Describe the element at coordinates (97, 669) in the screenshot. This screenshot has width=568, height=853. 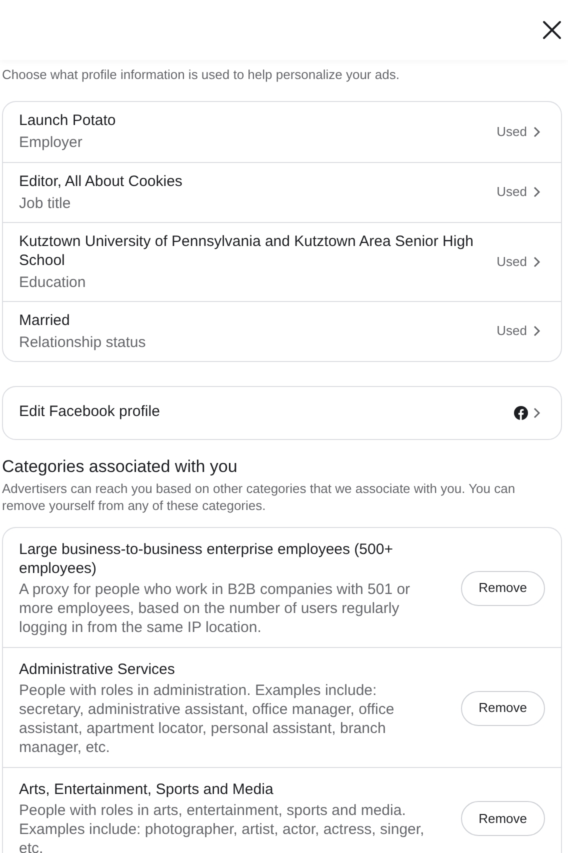
I see `category-title: Administrative Services` at that location.